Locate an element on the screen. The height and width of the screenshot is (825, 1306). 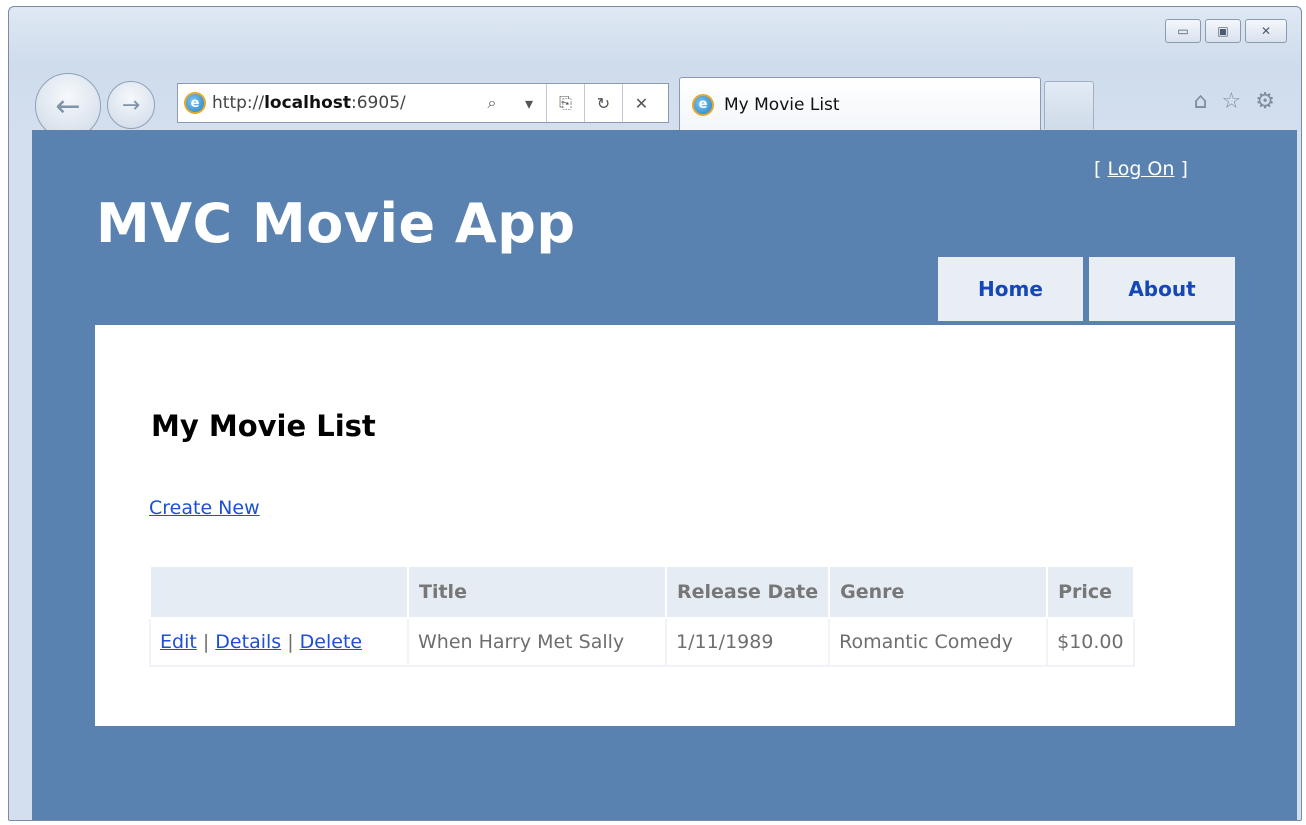
url-text: http://localhost:6905/ is located at coordinates (342, 103).